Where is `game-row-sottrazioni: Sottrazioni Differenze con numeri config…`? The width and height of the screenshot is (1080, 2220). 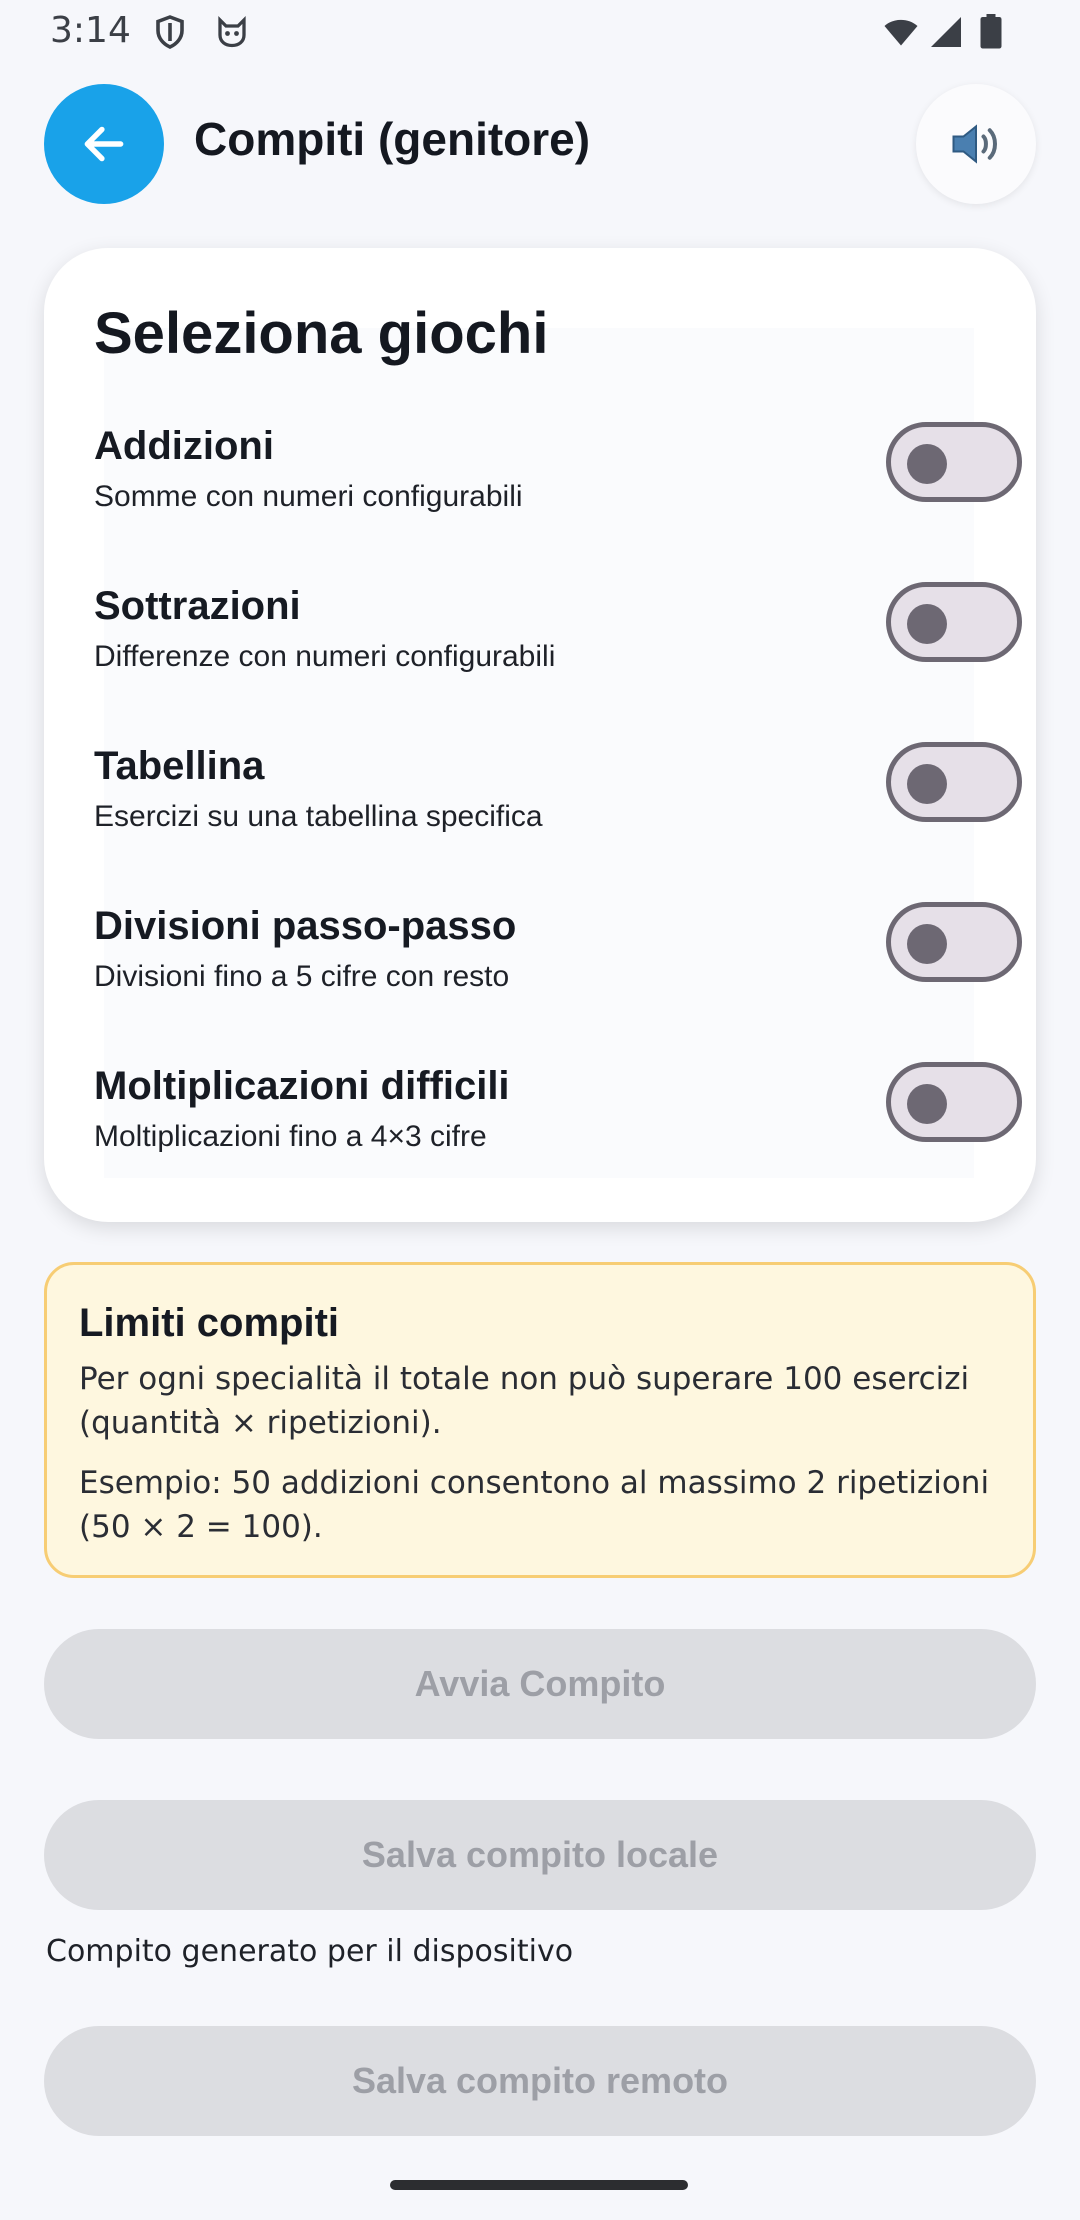 game-row-sottrazioni: Sottrazioni Differenze con numeri config… is located at coordinates (558, 638).